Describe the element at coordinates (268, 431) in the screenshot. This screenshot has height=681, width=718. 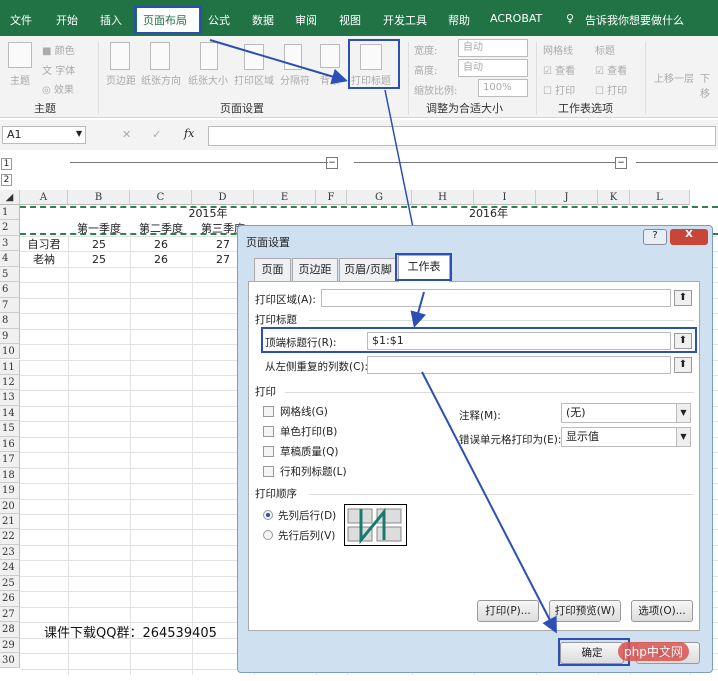
I see `black-white-checkbox` at that location.